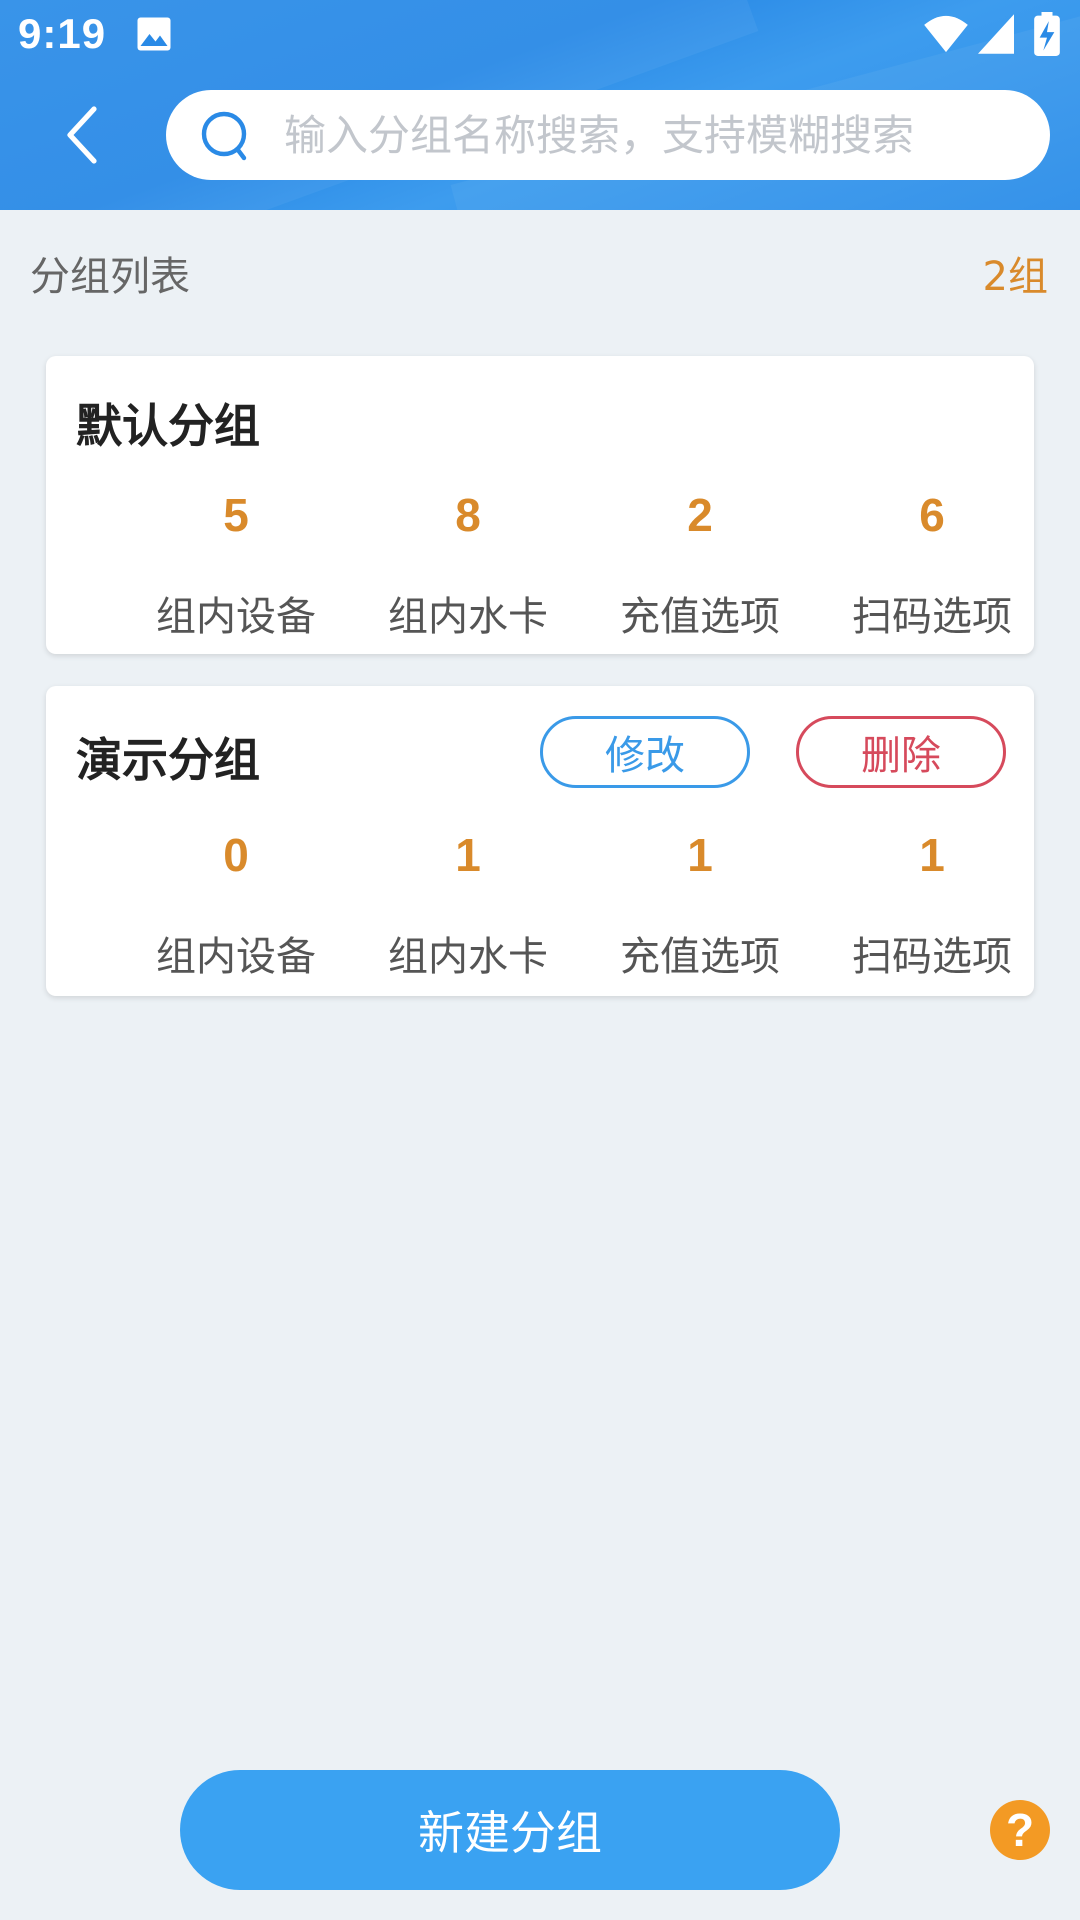  What do you see at coordinates (62, 33) in the screenshot?
I see `status-time: 9:19` at bounding box center [62, 33].